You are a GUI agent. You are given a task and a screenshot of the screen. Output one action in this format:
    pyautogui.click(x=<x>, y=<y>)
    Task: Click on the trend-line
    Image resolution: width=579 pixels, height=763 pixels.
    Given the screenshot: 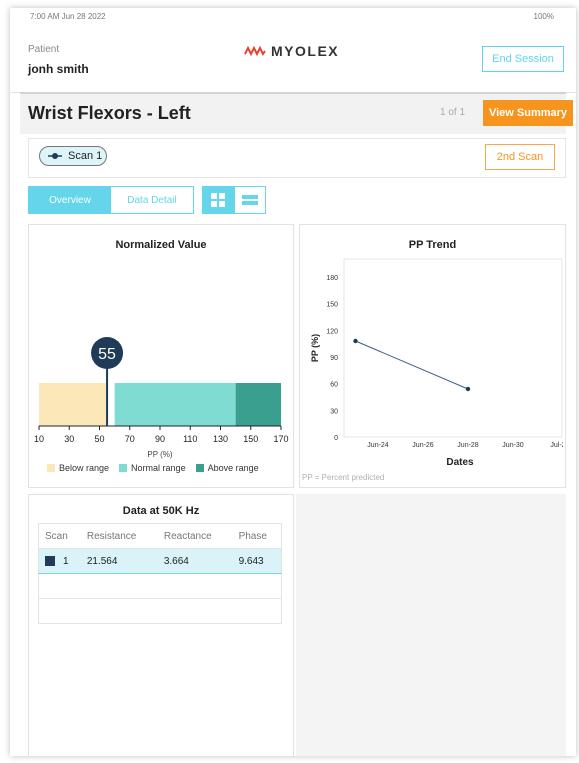 What is the action you would take?
    pyautogui.click(x=412, y=365)
    